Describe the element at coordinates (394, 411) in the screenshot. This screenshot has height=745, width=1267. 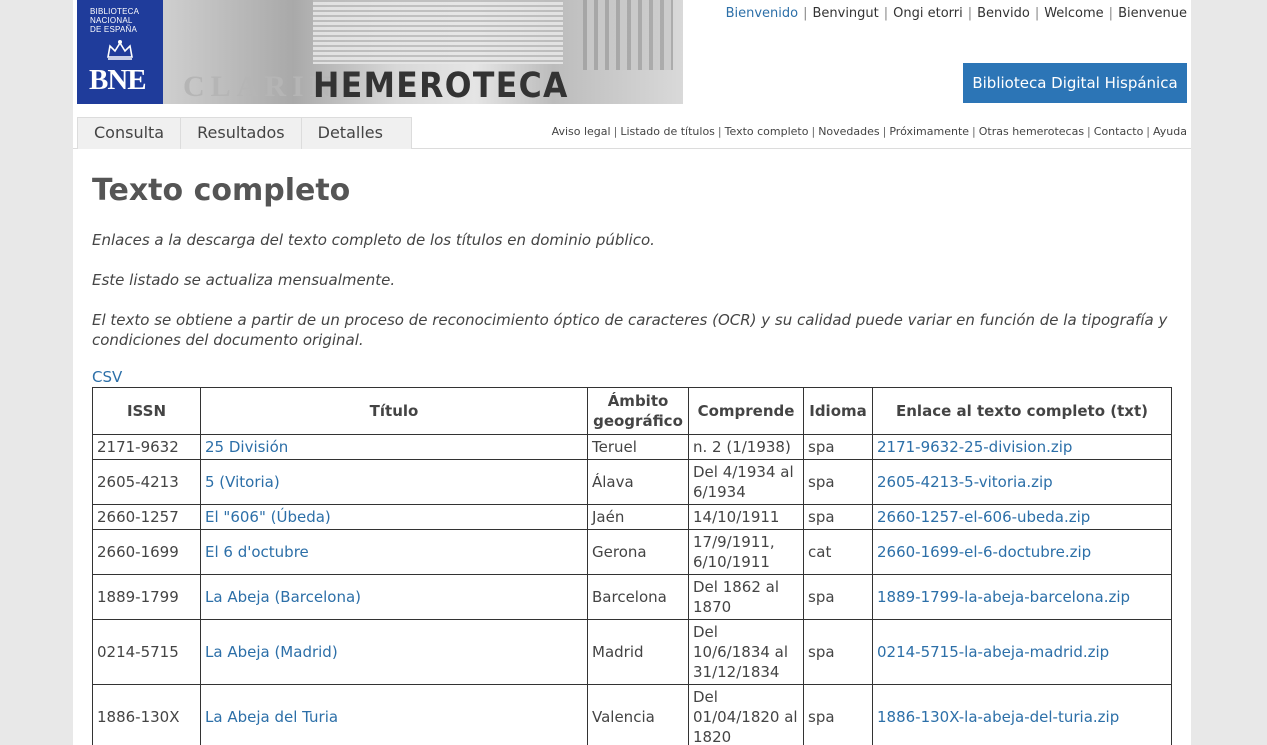
I see `header-titulo: Título` at that location.